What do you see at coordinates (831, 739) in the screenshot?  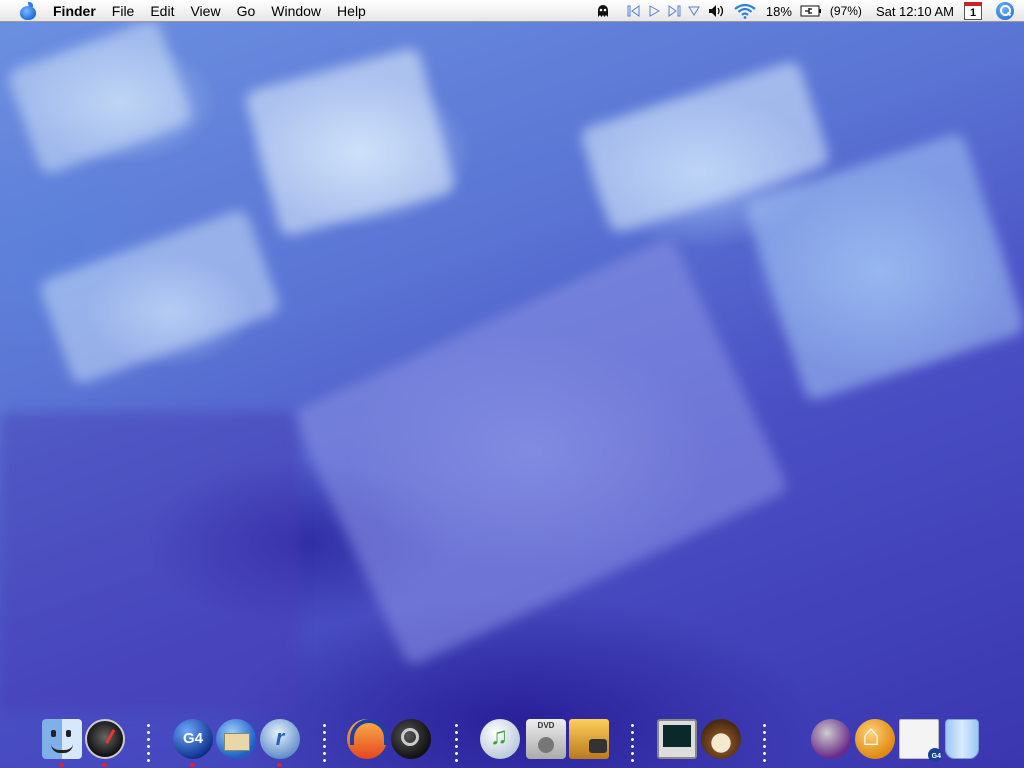 I see `vlc-icon` at bounding box center [831, 739].